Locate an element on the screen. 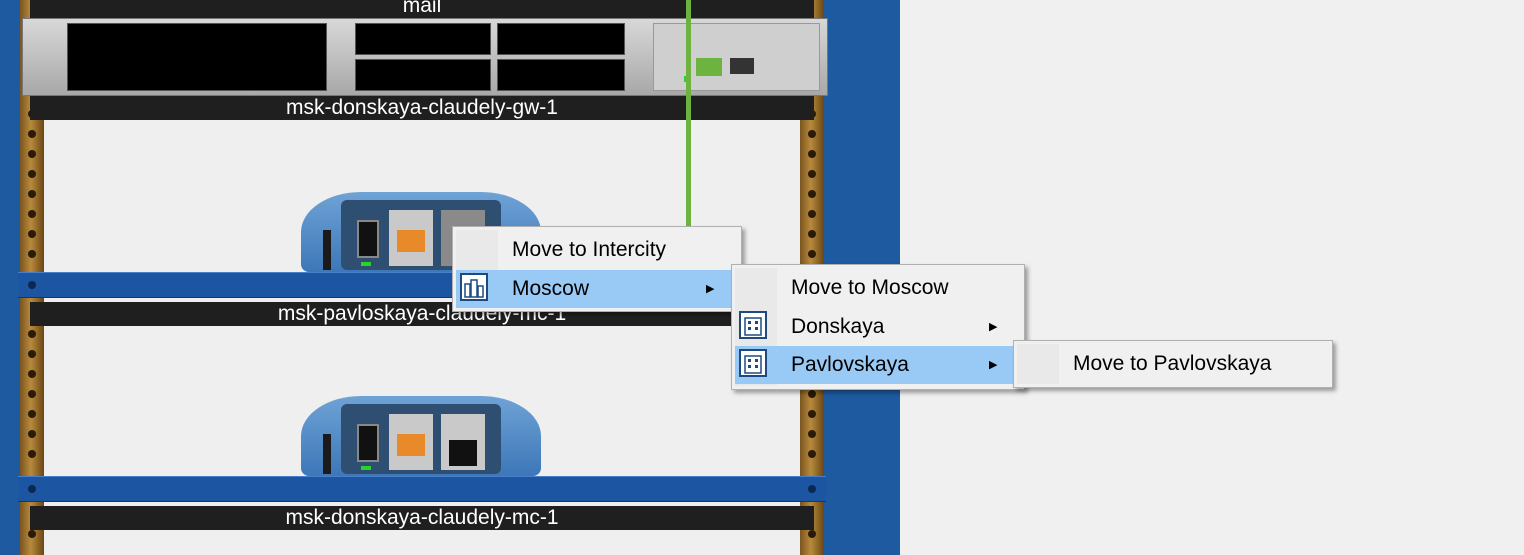 The image size is (1524, 555). menu-item-move-to-intercity: Move to Intercity is located at coordinates (597, 250).